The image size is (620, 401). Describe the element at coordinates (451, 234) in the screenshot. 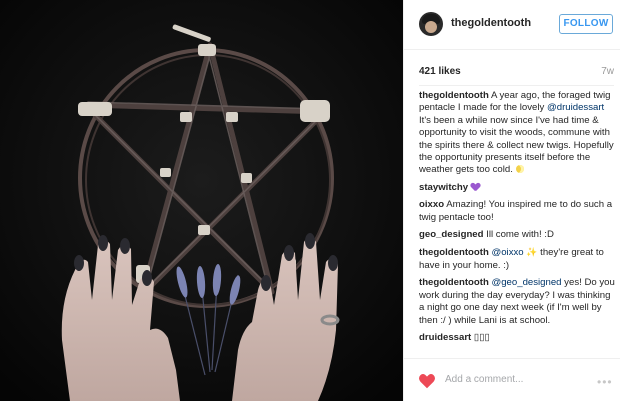

I see `comment-author: geo_designed` at that location.